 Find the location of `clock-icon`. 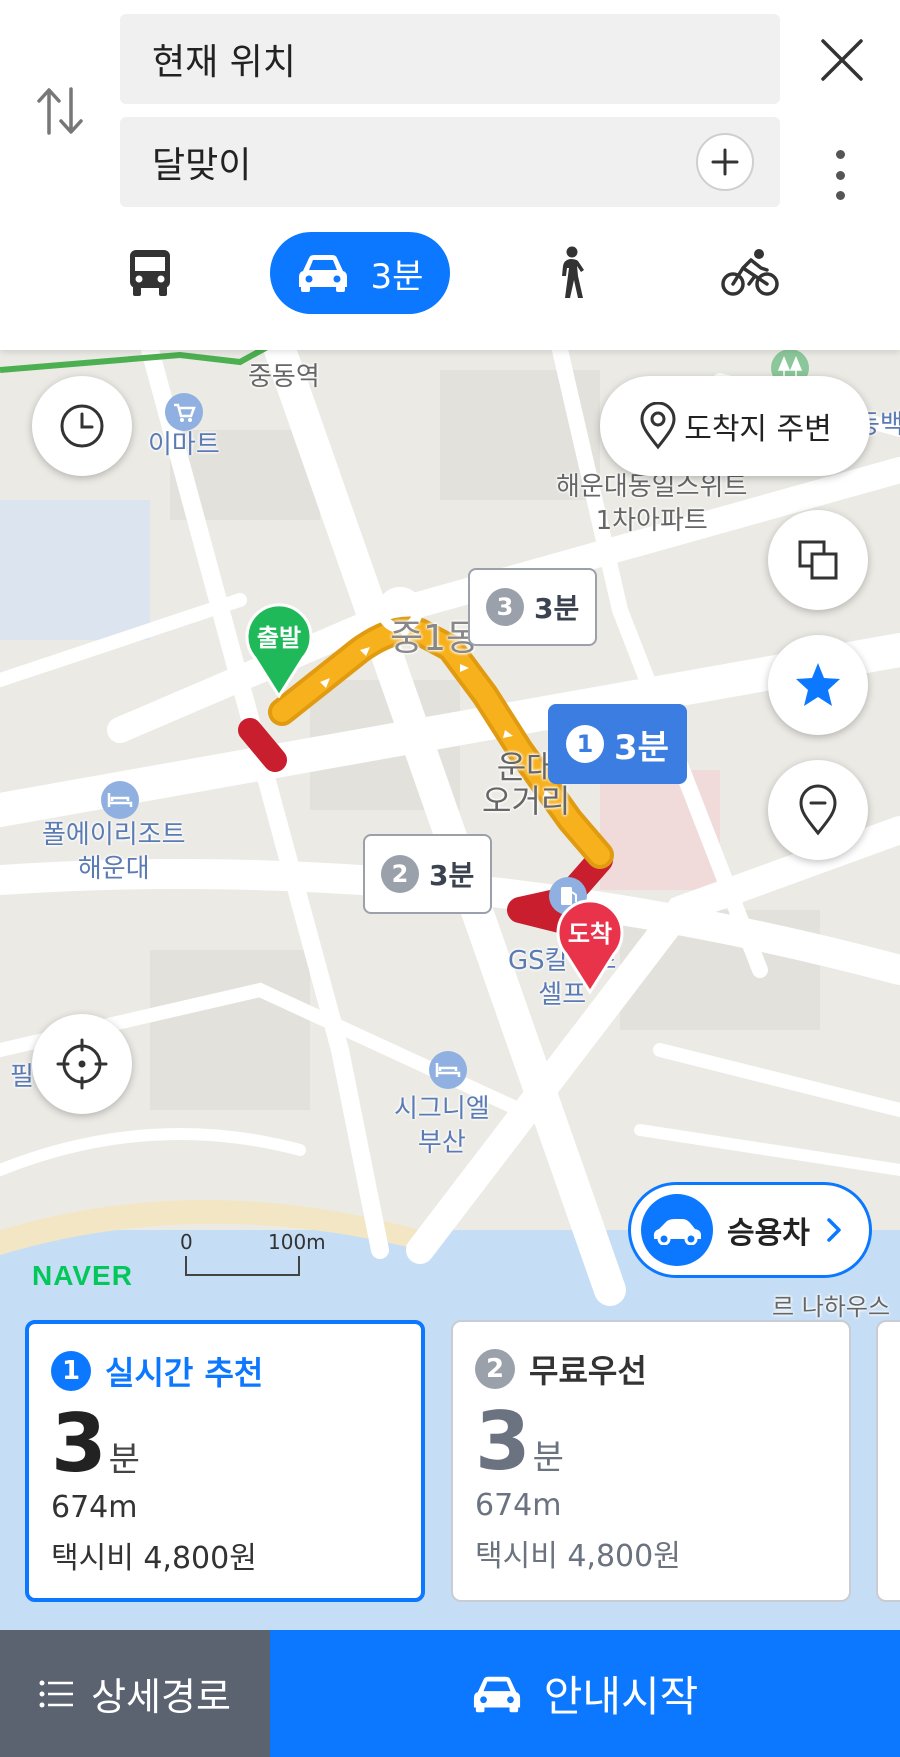

clock-icon is located at coordinates (82, 426).